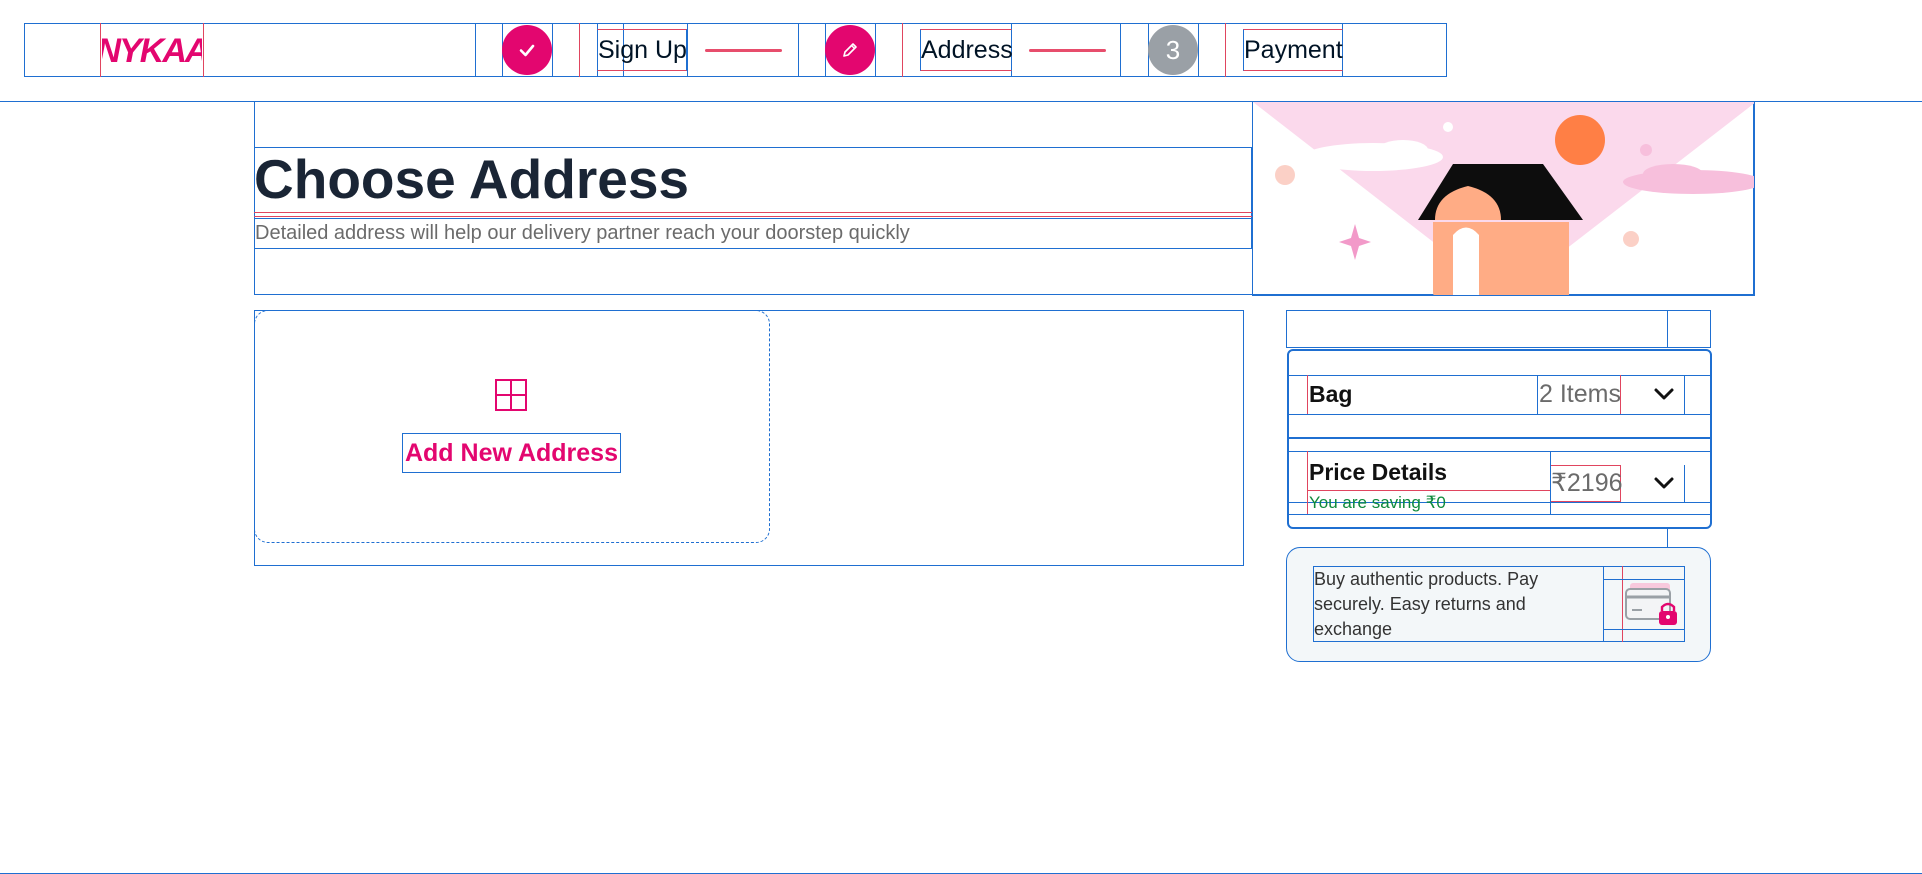  I want to click on nykaa-logo-mark: NYKAA, so click(152, 51).